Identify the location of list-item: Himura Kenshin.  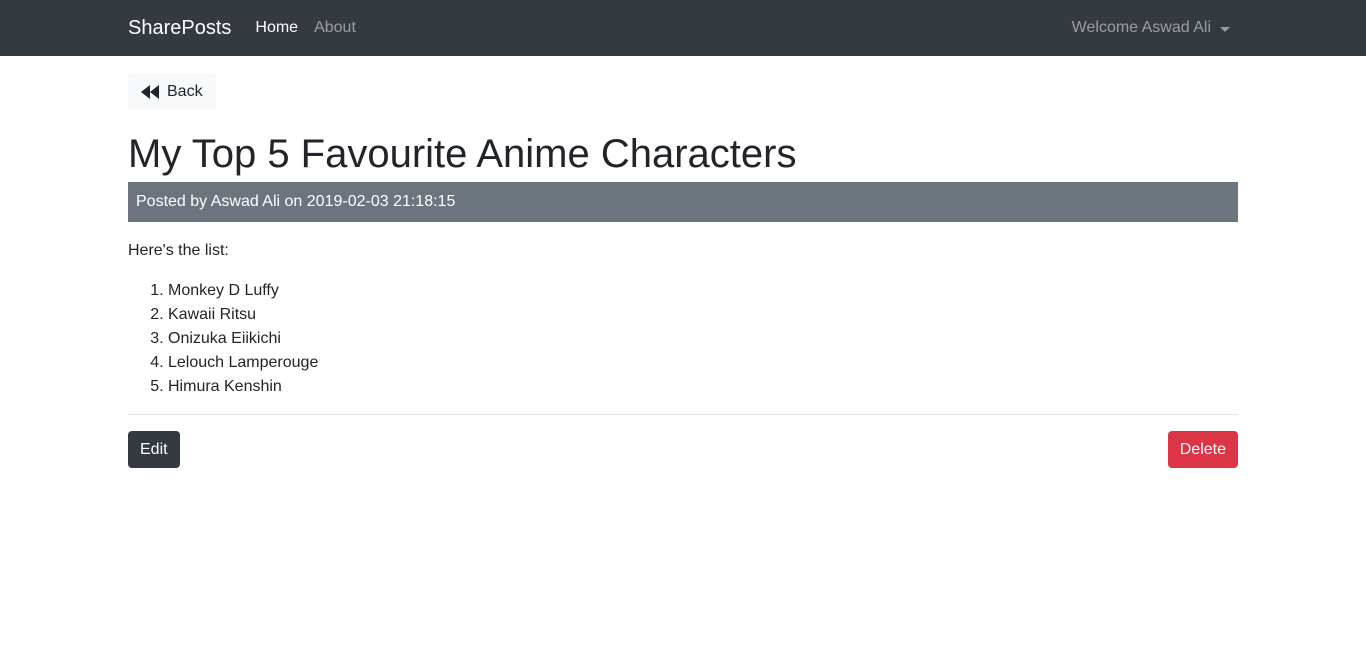
(243, 387).